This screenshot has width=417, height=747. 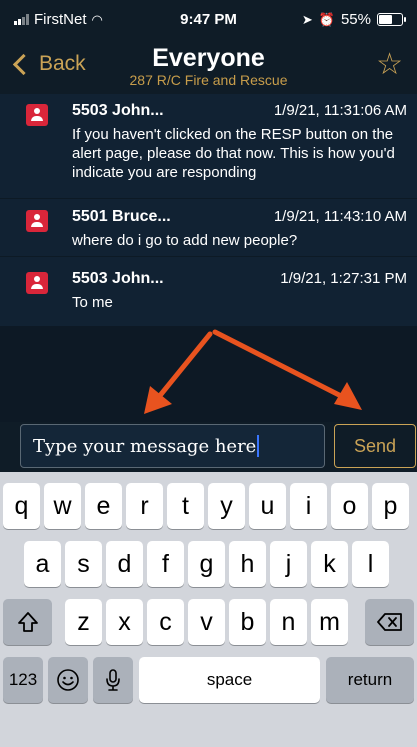 What do you see at coordinates (144, 506) in the screenshot?
I see `key-r: r` at bounding box center [144, 506].